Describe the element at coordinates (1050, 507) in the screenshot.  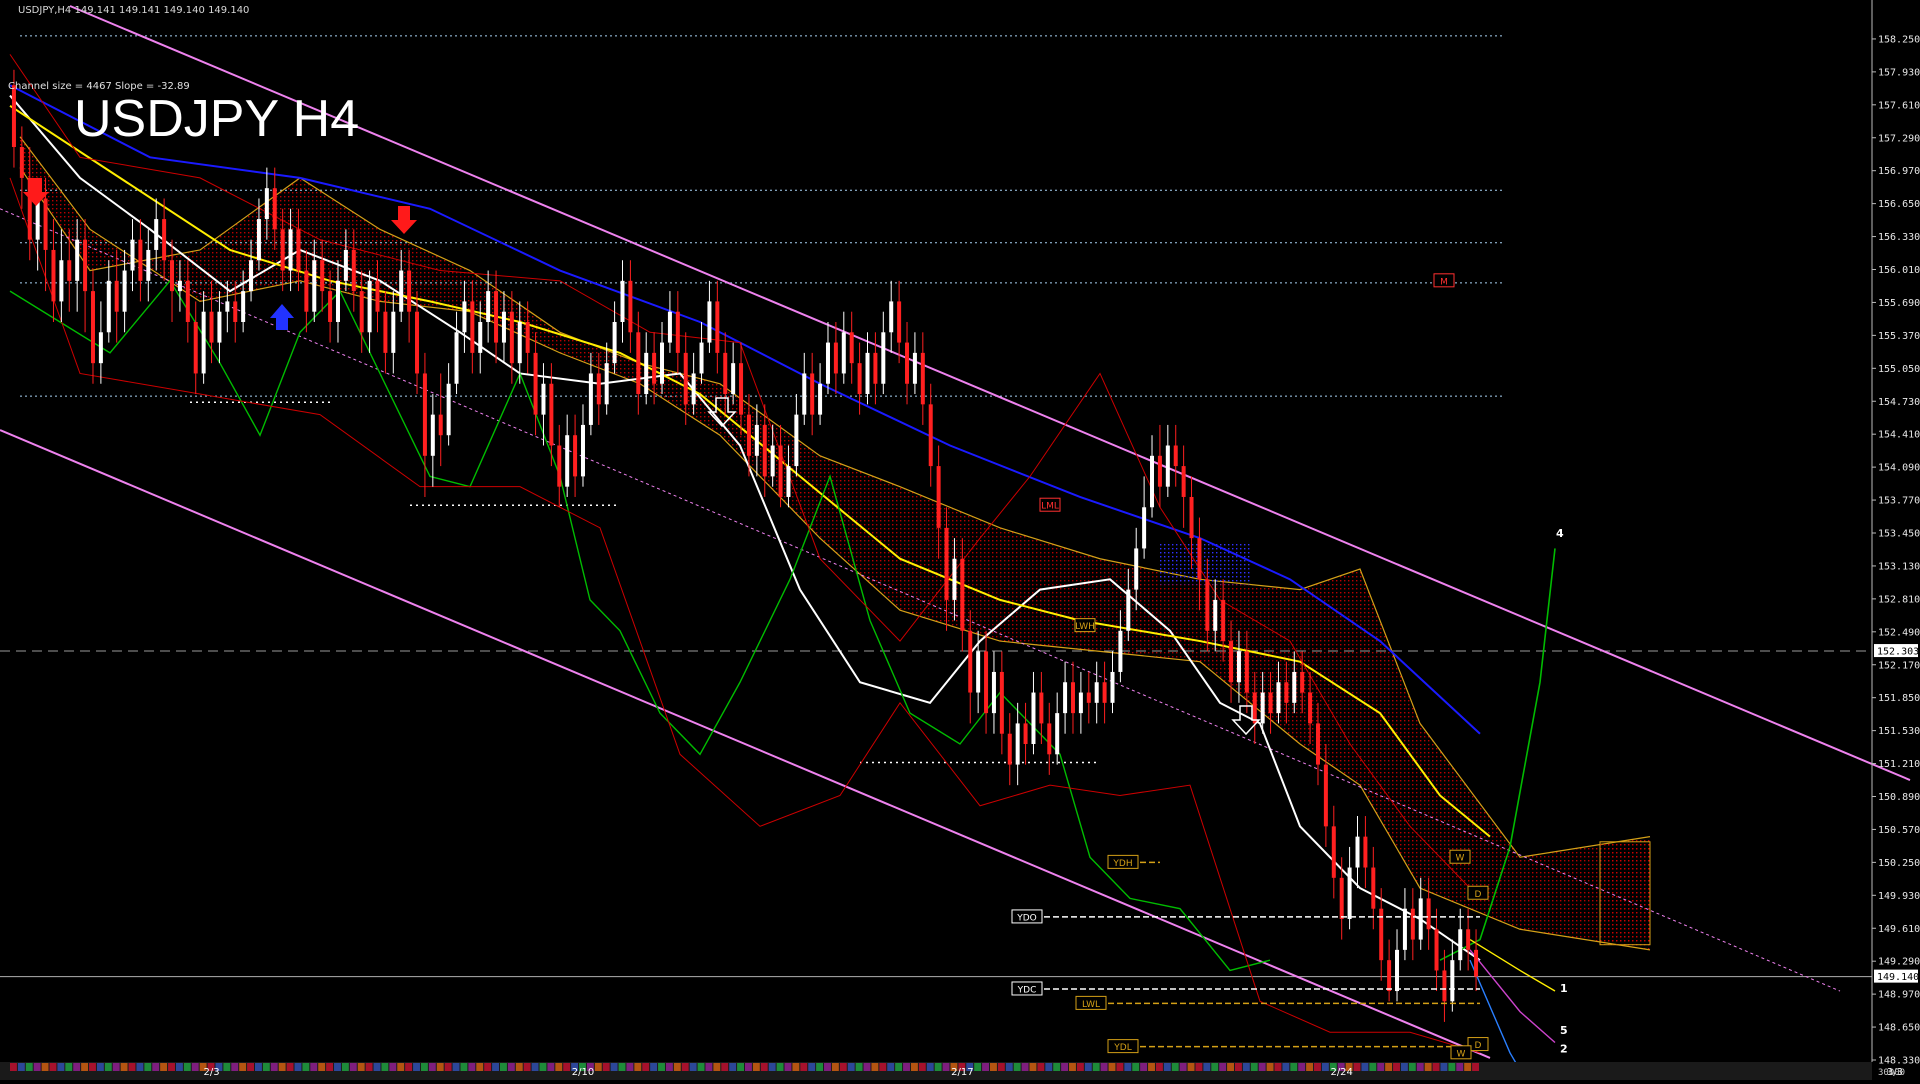
I see `indicator-tag-label: LML` at that location.